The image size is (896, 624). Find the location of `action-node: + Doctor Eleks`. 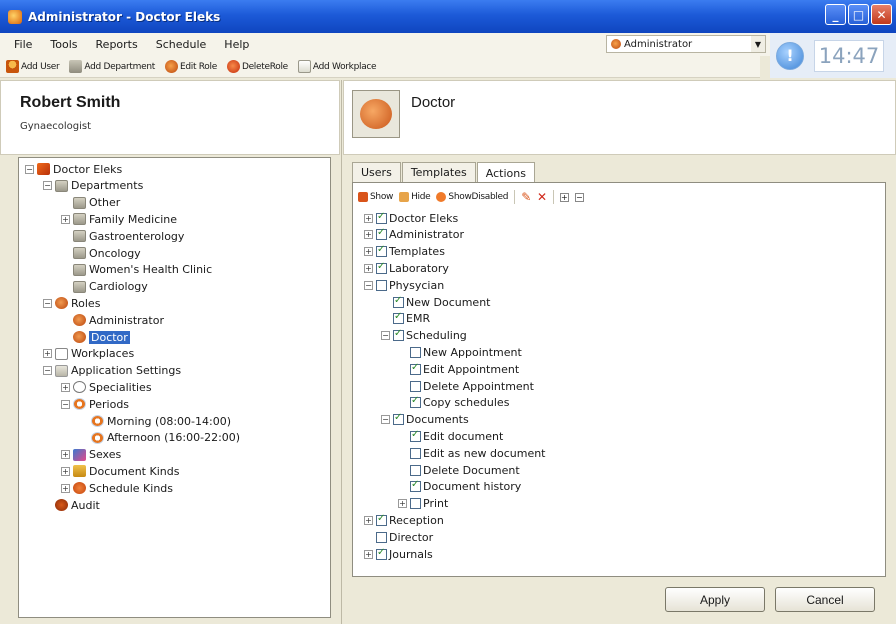

action-node: + Doctor Eleks is located at coordinates (411, 218).